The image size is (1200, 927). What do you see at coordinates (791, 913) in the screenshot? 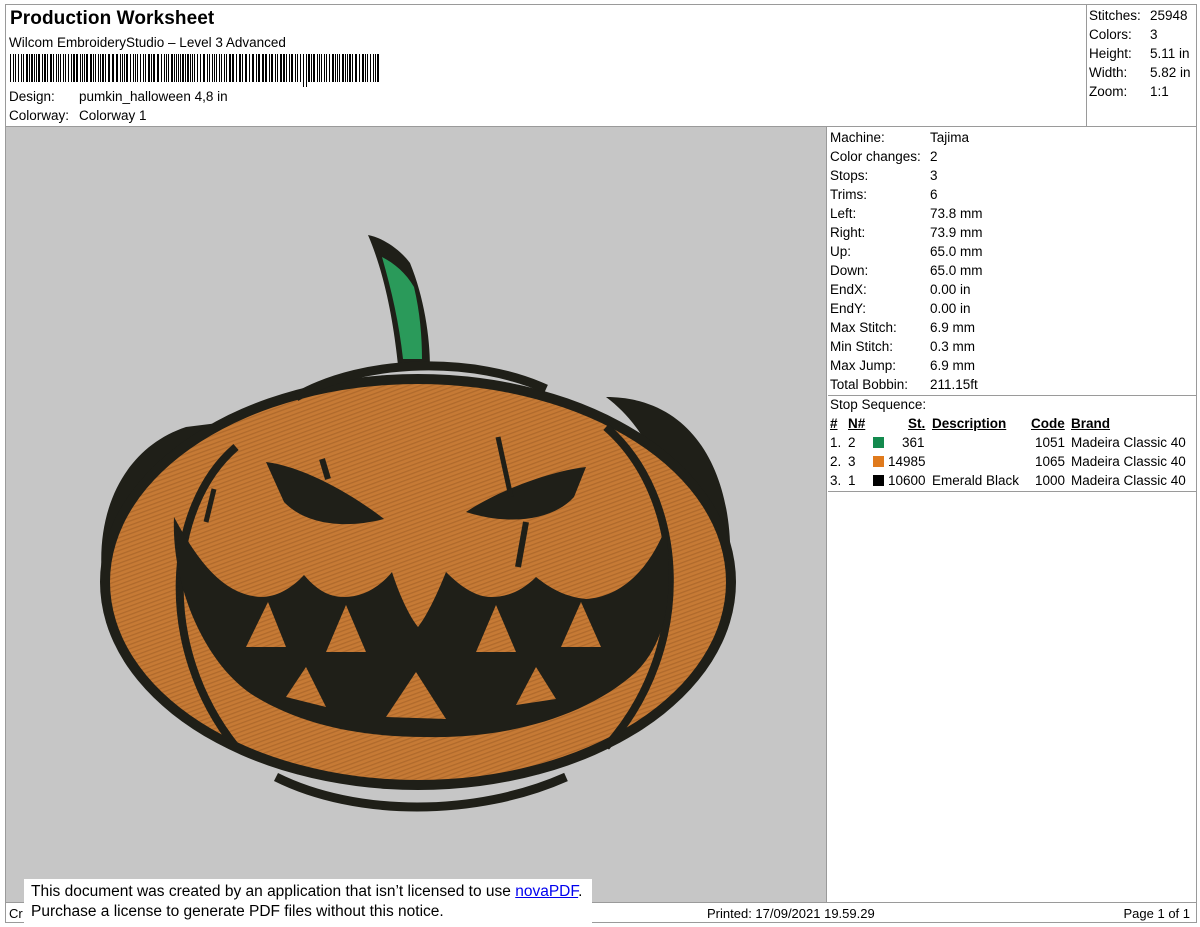
I see `printed-date: Printed: 17/09/2021 19.59.29` at bounding box center [791, 913].